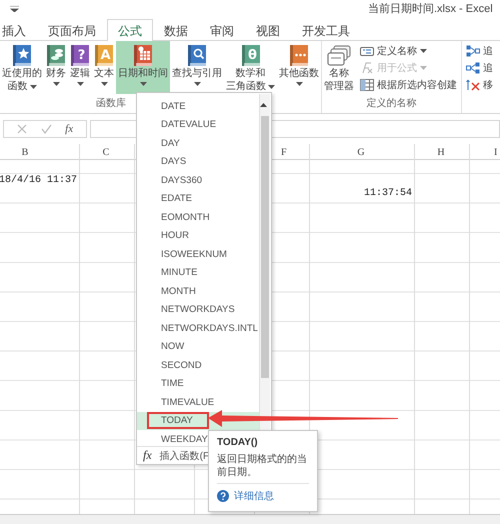 The height and width of the screenshot is (524, 500). I want to click on ribbon-tab: 公式, so click(130, 30).